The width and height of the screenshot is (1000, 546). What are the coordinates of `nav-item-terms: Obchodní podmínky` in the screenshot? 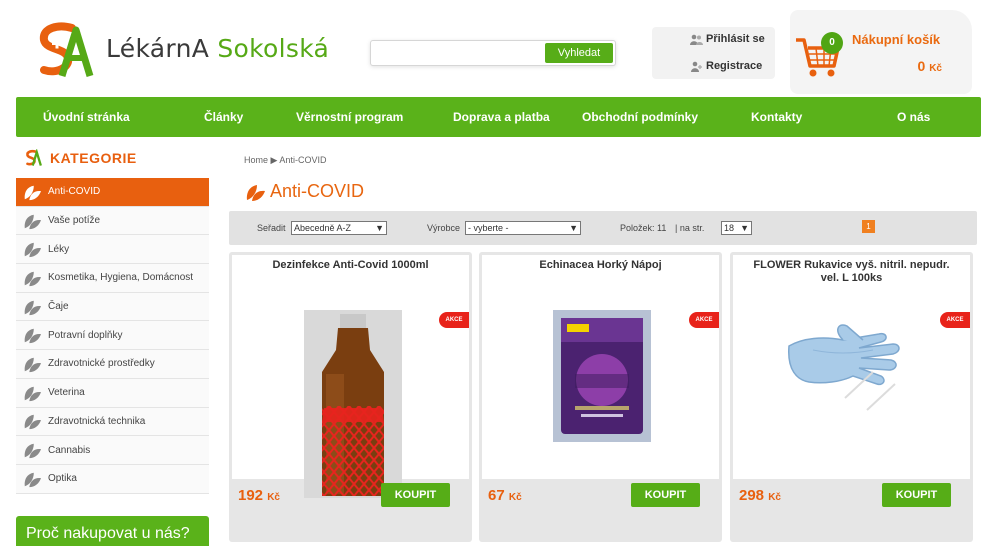 It's located at (640, 117).